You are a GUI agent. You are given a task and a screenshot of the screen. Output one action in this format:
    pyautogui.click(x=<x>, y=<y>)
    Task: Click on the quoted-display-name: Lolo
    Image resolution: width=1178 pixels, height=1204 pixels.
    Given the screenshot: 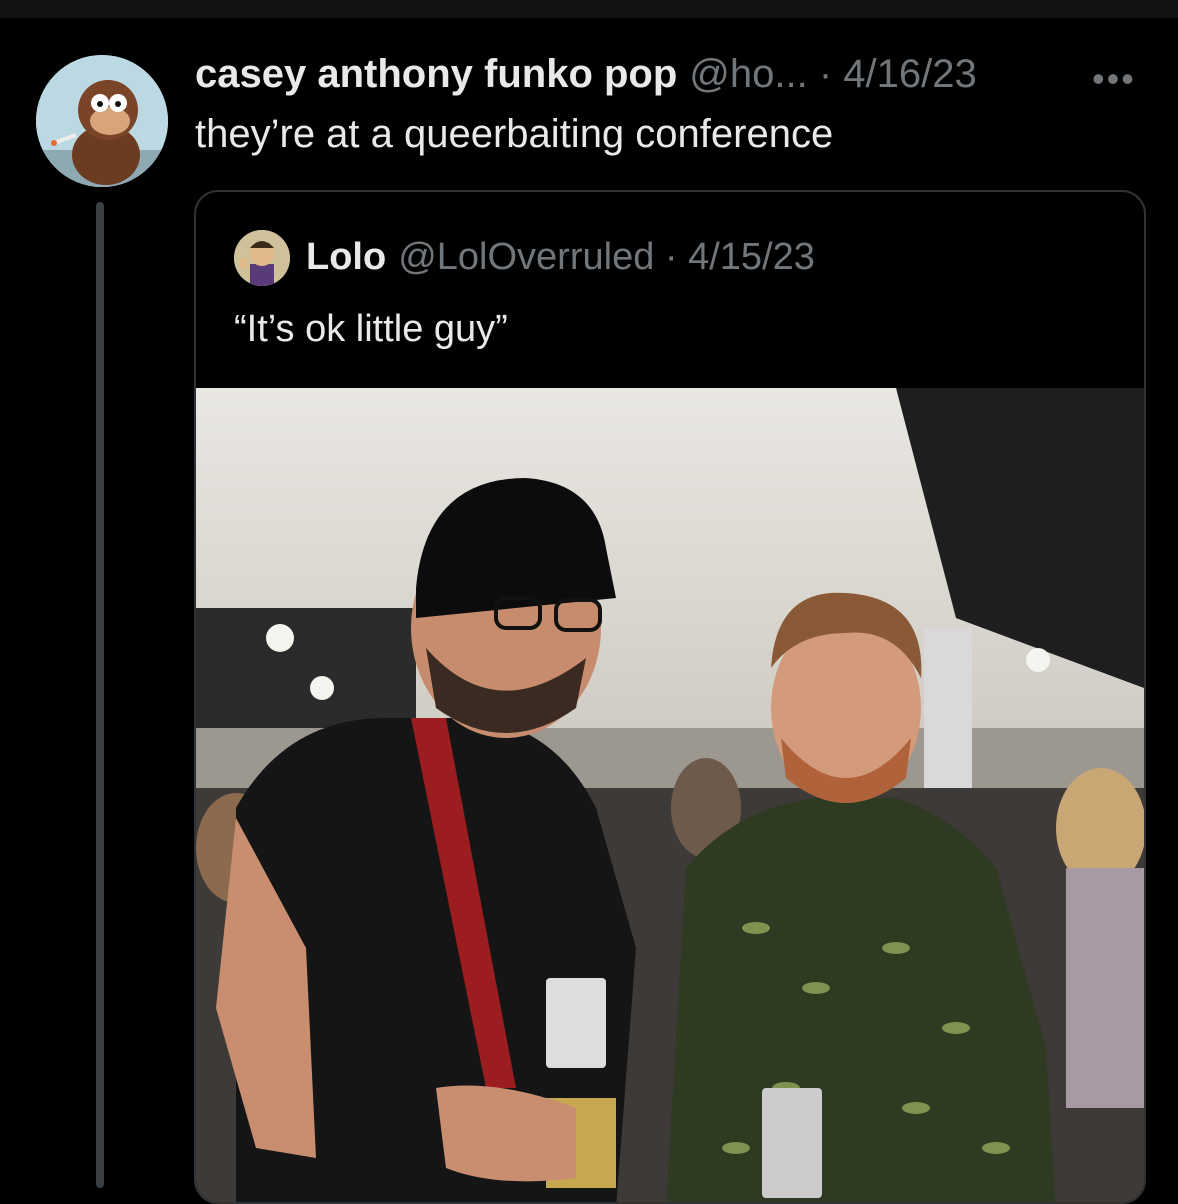 What is the action you would take?
    pyautogui.click(x=346, y=257)
    